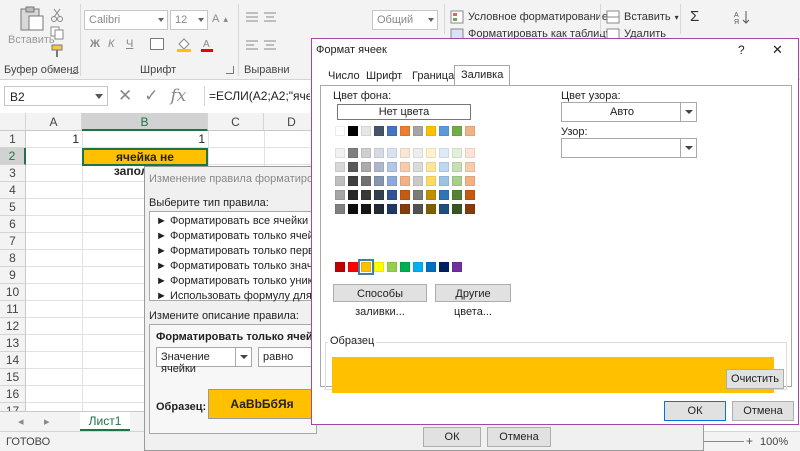 The width and height of the screenshot is (800, 451). I want to click on row-header: 7, so click(13, 241).